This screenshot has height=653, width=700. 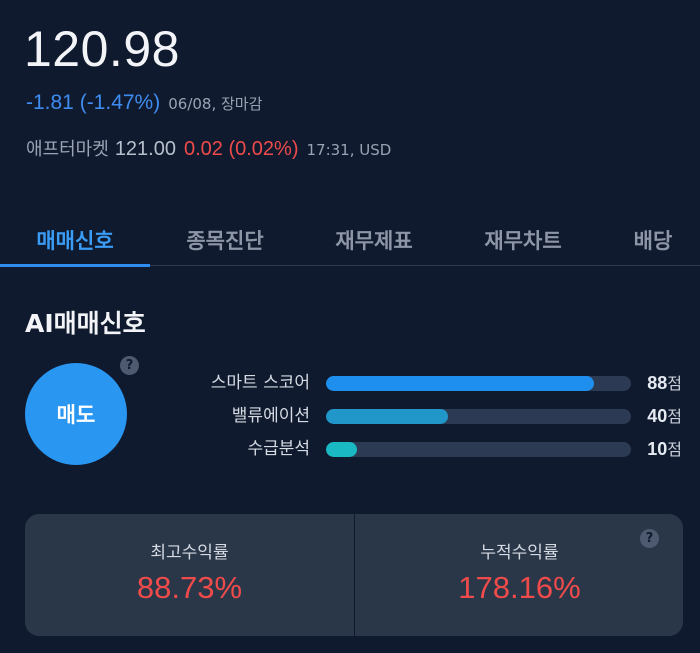 I want to click on score-label: 스마트 스코어, so click(x=260, y=383).